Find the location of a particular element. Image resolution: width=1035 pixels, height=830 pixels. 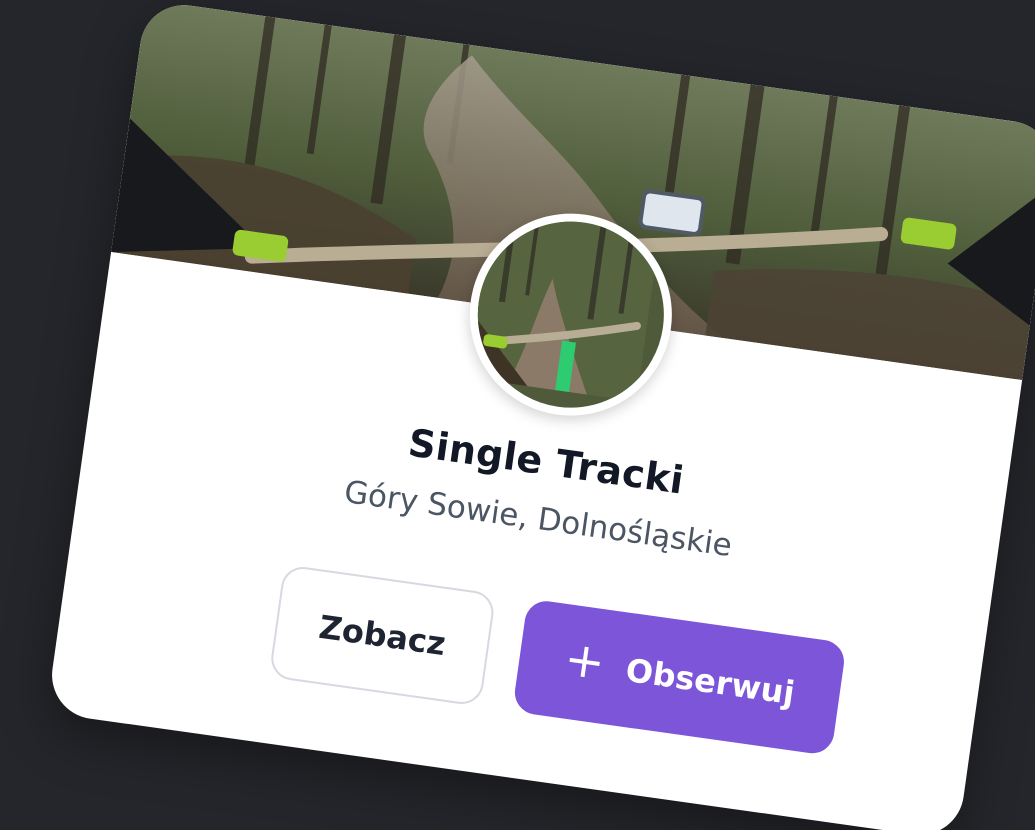

follow-button: + Obserwuj is located at coordinates (679, 677).